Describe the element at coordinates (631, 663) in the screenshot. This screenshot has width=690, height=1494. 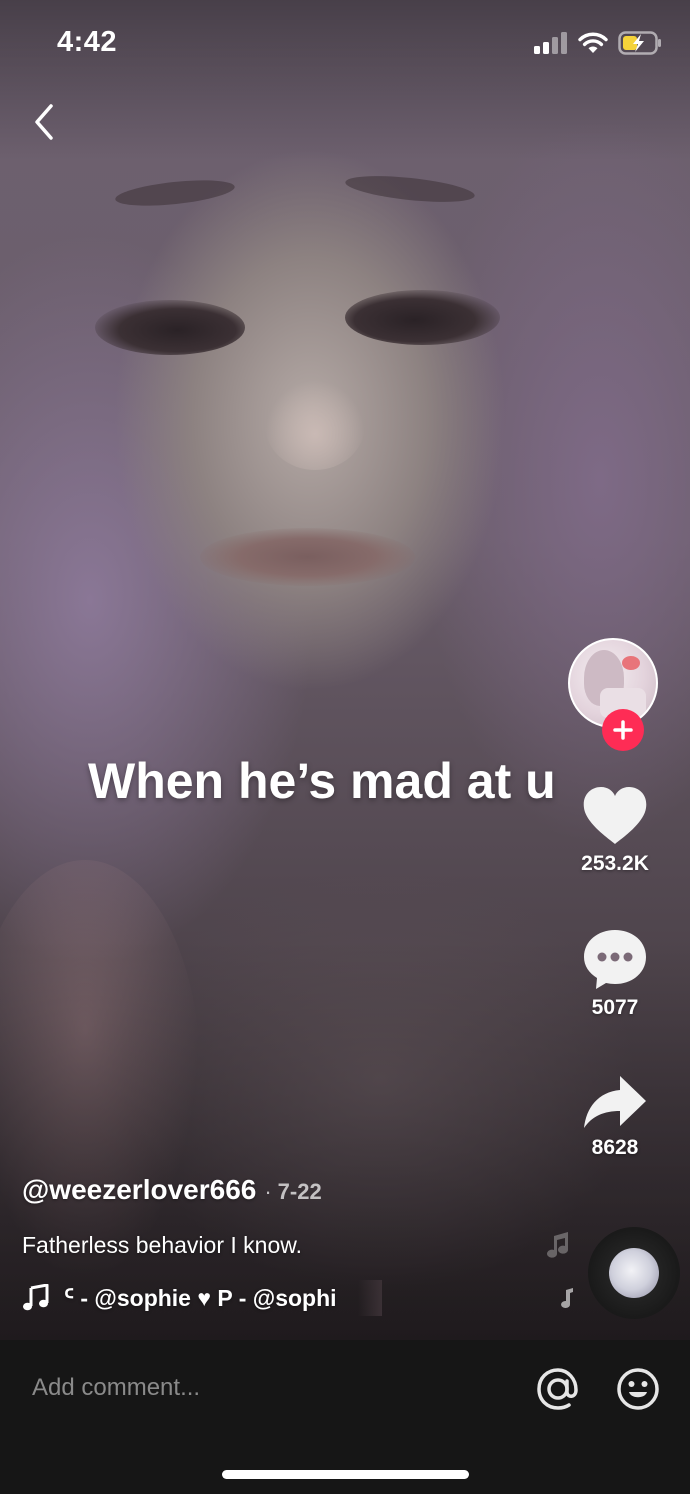
I see `avatar-art` at that location.